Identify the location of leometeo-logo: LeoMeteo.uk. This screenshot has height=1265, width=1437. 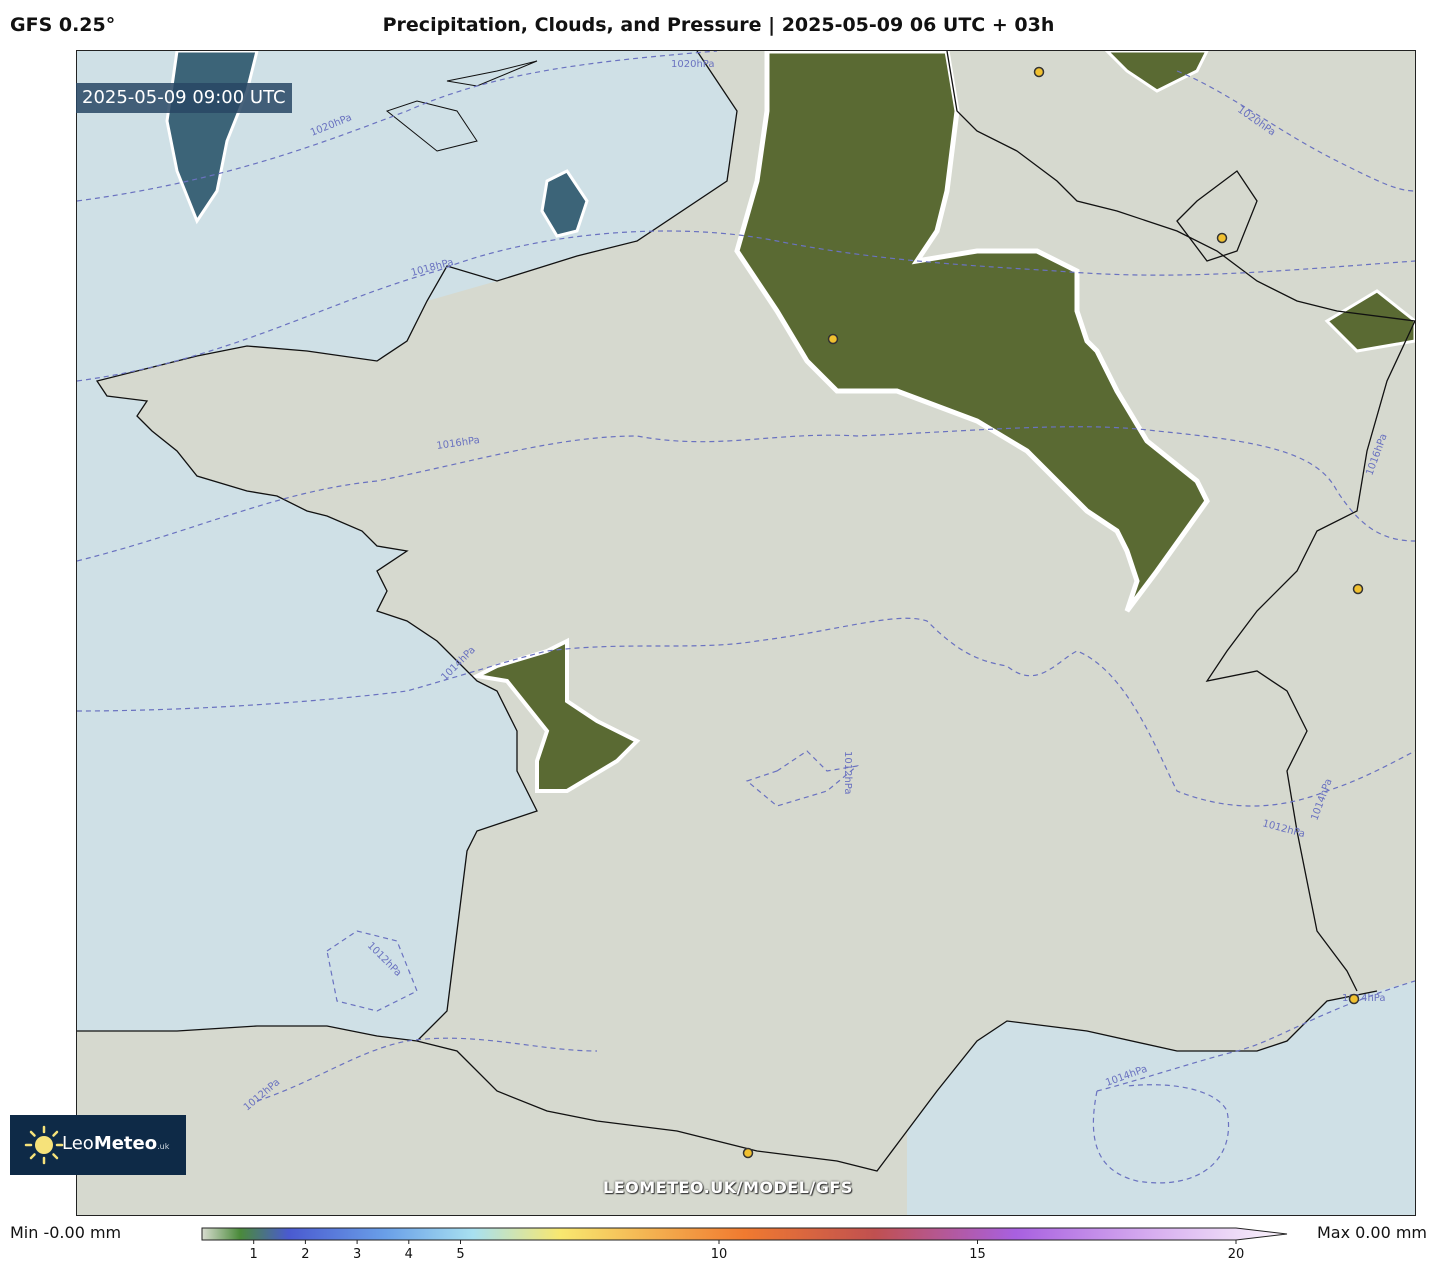
(98, 1145).